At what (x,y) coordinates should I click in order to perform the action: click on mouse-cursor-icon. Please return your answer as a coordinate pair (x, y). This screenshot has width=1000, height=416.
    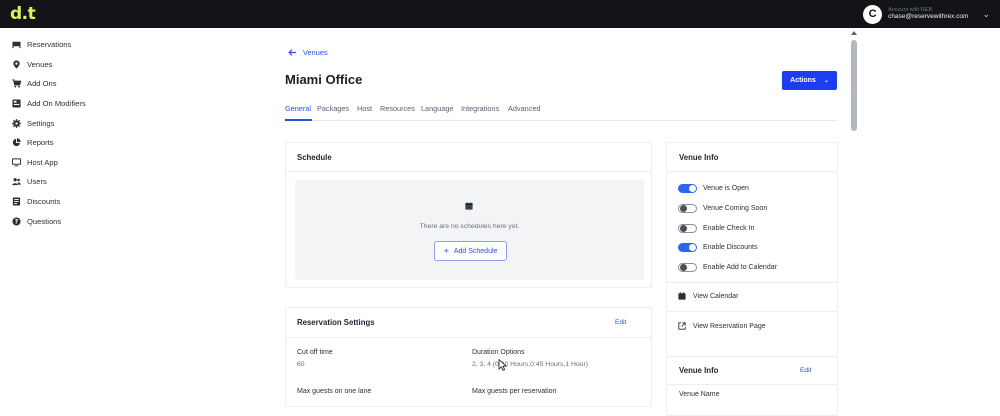
    Looking at the image, I should click on (502, 365).